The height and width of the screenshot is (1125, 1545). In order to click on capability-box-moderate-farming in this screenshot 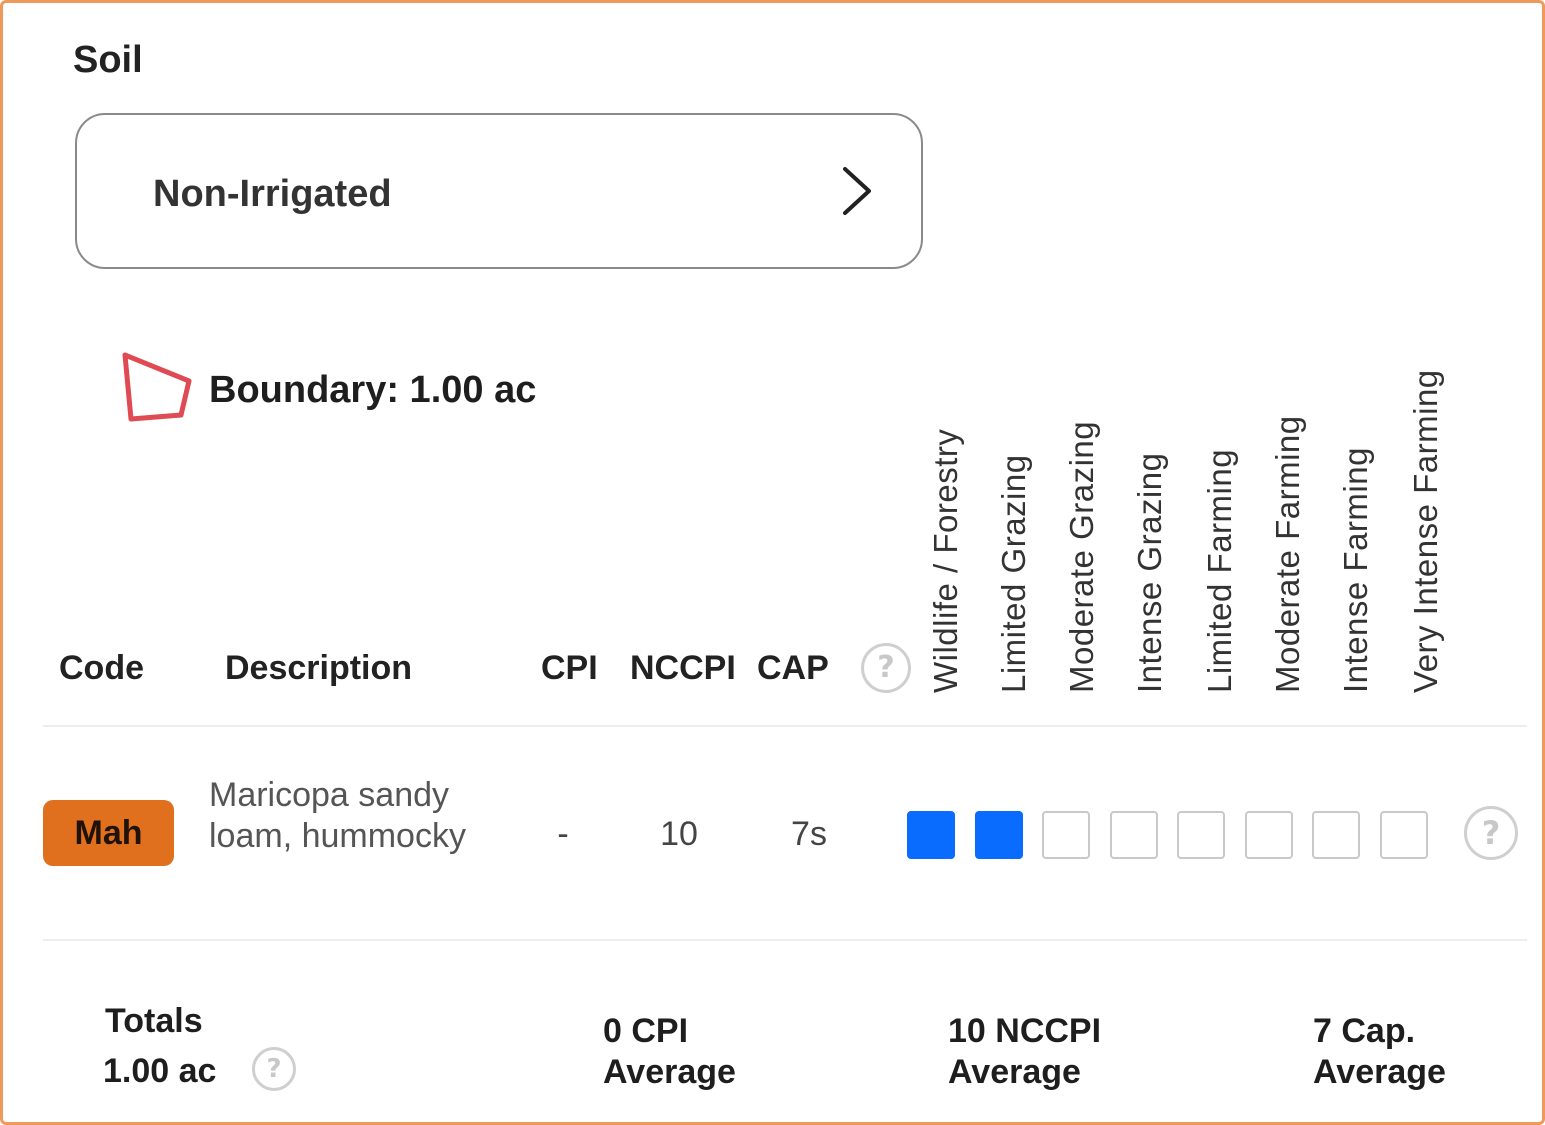, I will do `click(1269, 835)`.